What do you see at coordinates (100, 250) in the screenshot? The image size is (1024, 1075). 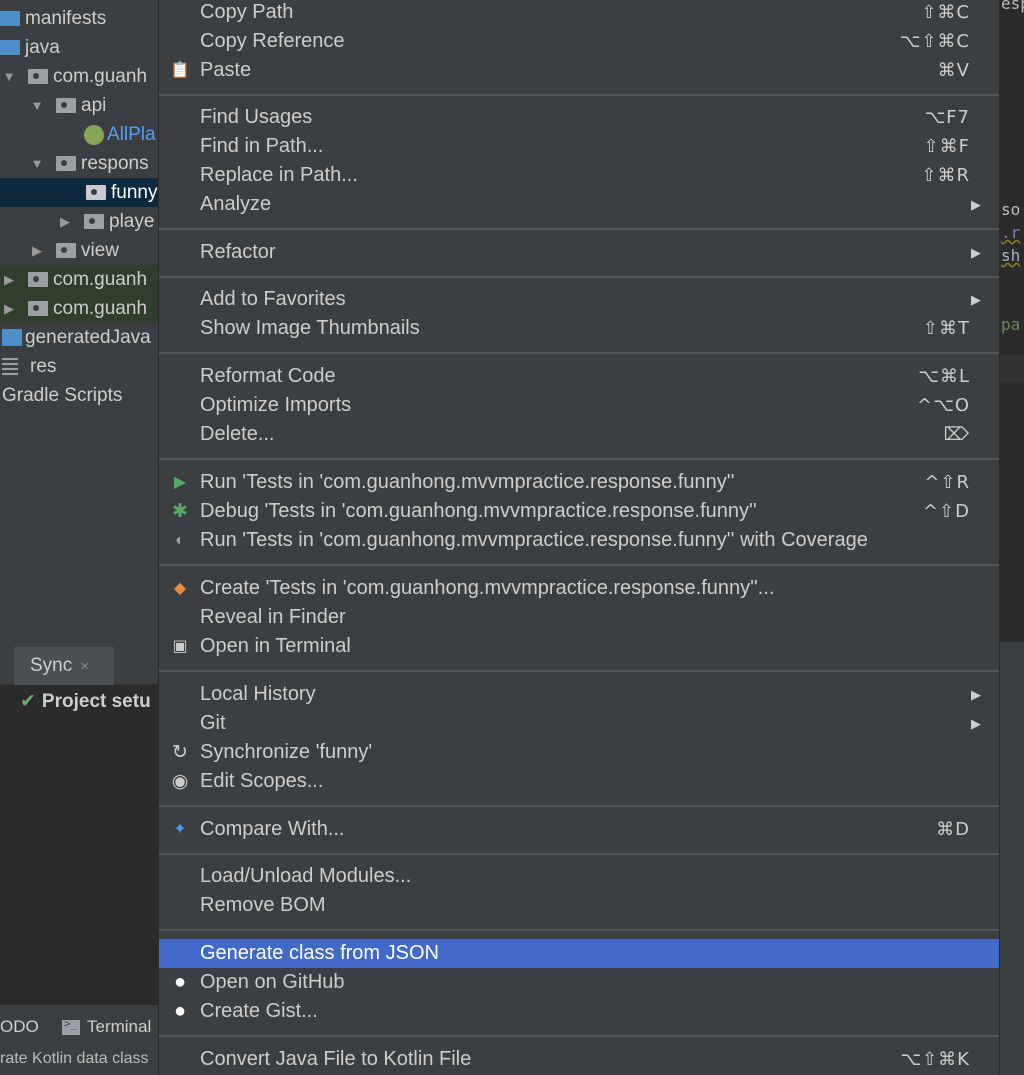 I see `tree-item-label: view` at bounding box center [100, 250].